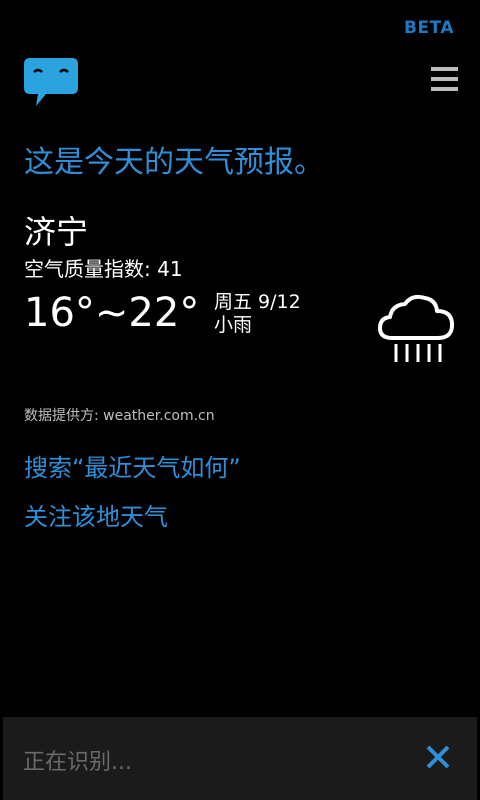 This screenshot has width=480, height=800. What do you see at coordinates (51, 82) in the screenshot?
I see `assistant-logo-icon` at bounding box center [51, 82].